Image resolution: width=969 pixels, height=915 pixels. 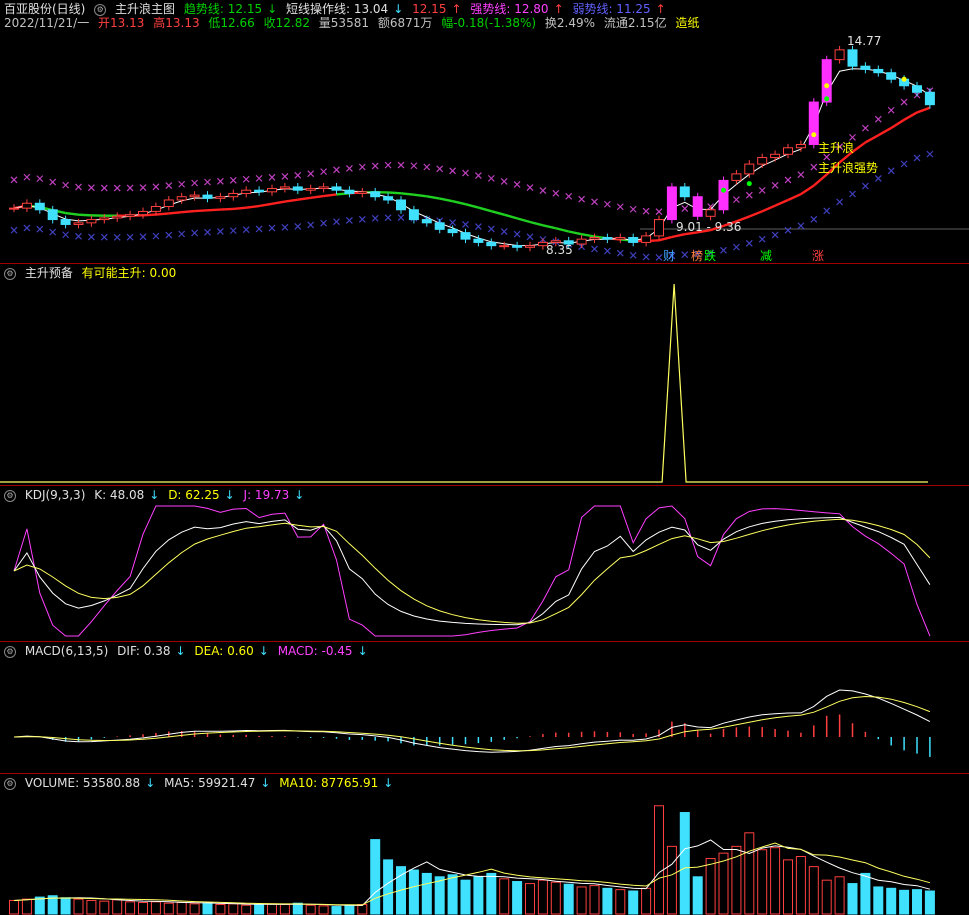 I want to click on macd-dif-line, so click(x=472, y=721).